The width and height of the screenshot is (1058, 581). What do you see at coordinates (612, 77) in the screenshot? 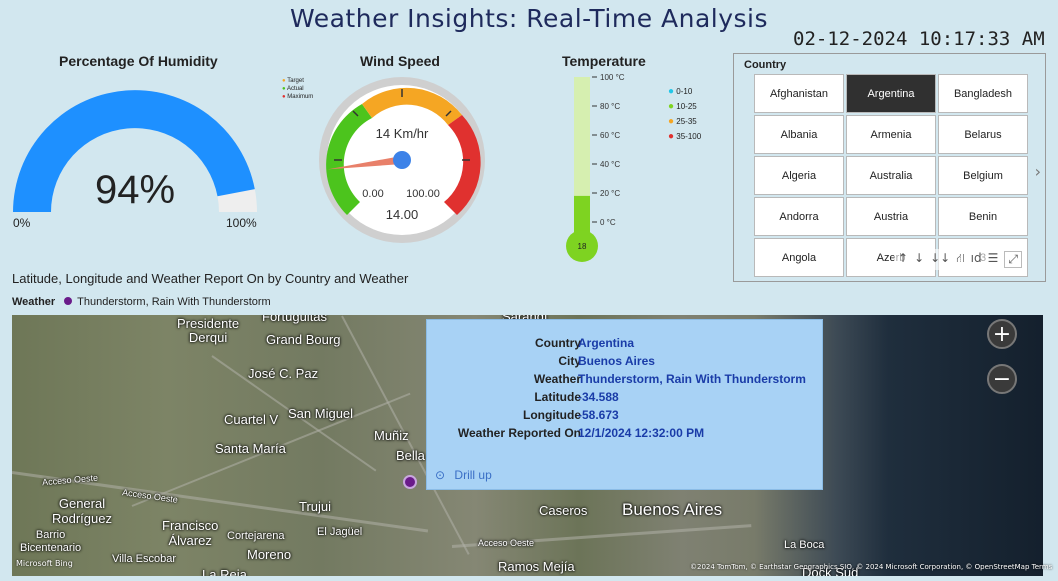
I see `temperature-tick-label: 100 °C` at bounding box center [612, 77].